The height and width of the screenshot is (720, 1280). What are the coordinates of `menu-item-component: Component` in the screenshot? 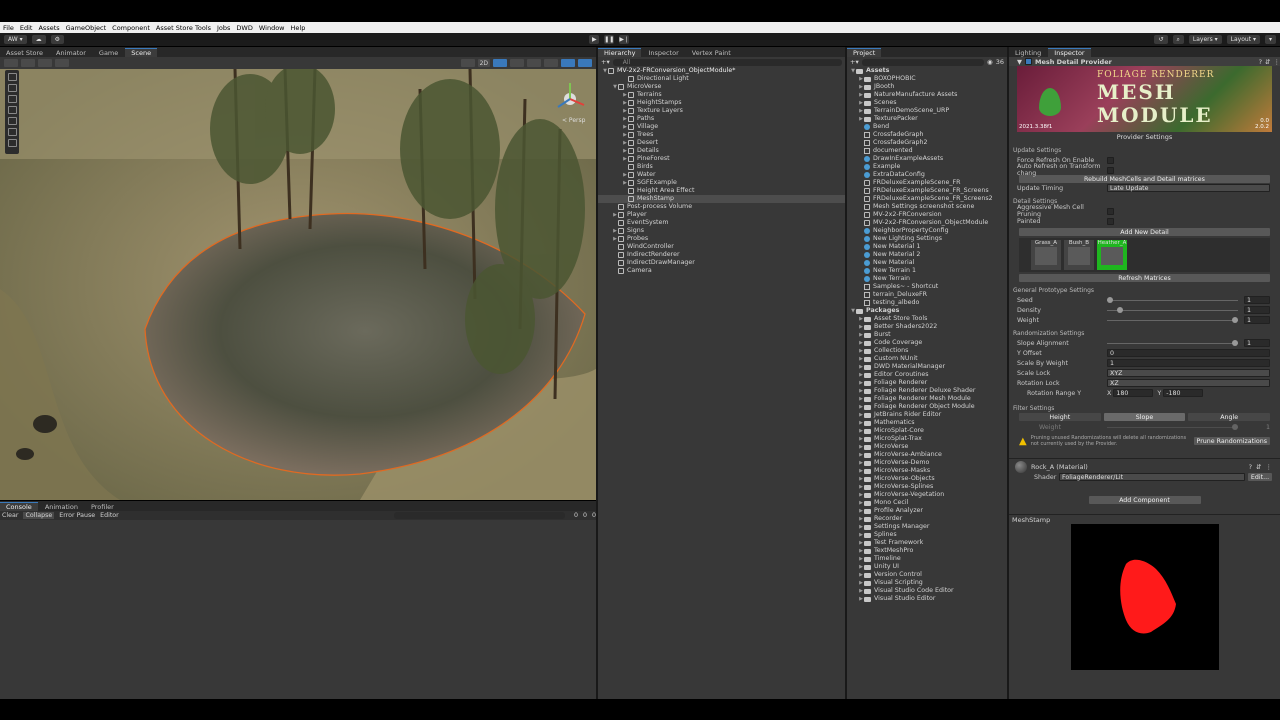 It's located at (131, 28).